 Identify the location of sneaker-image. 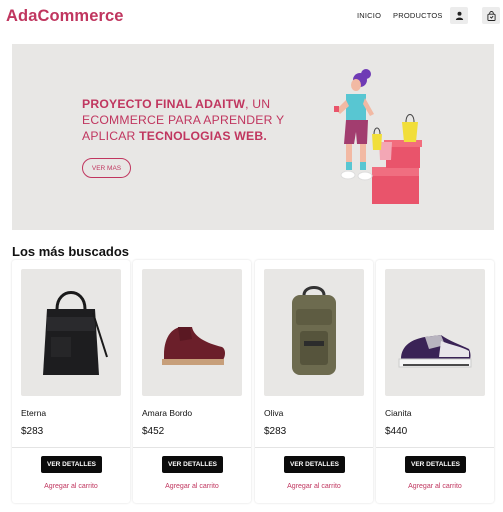
(435, 351).